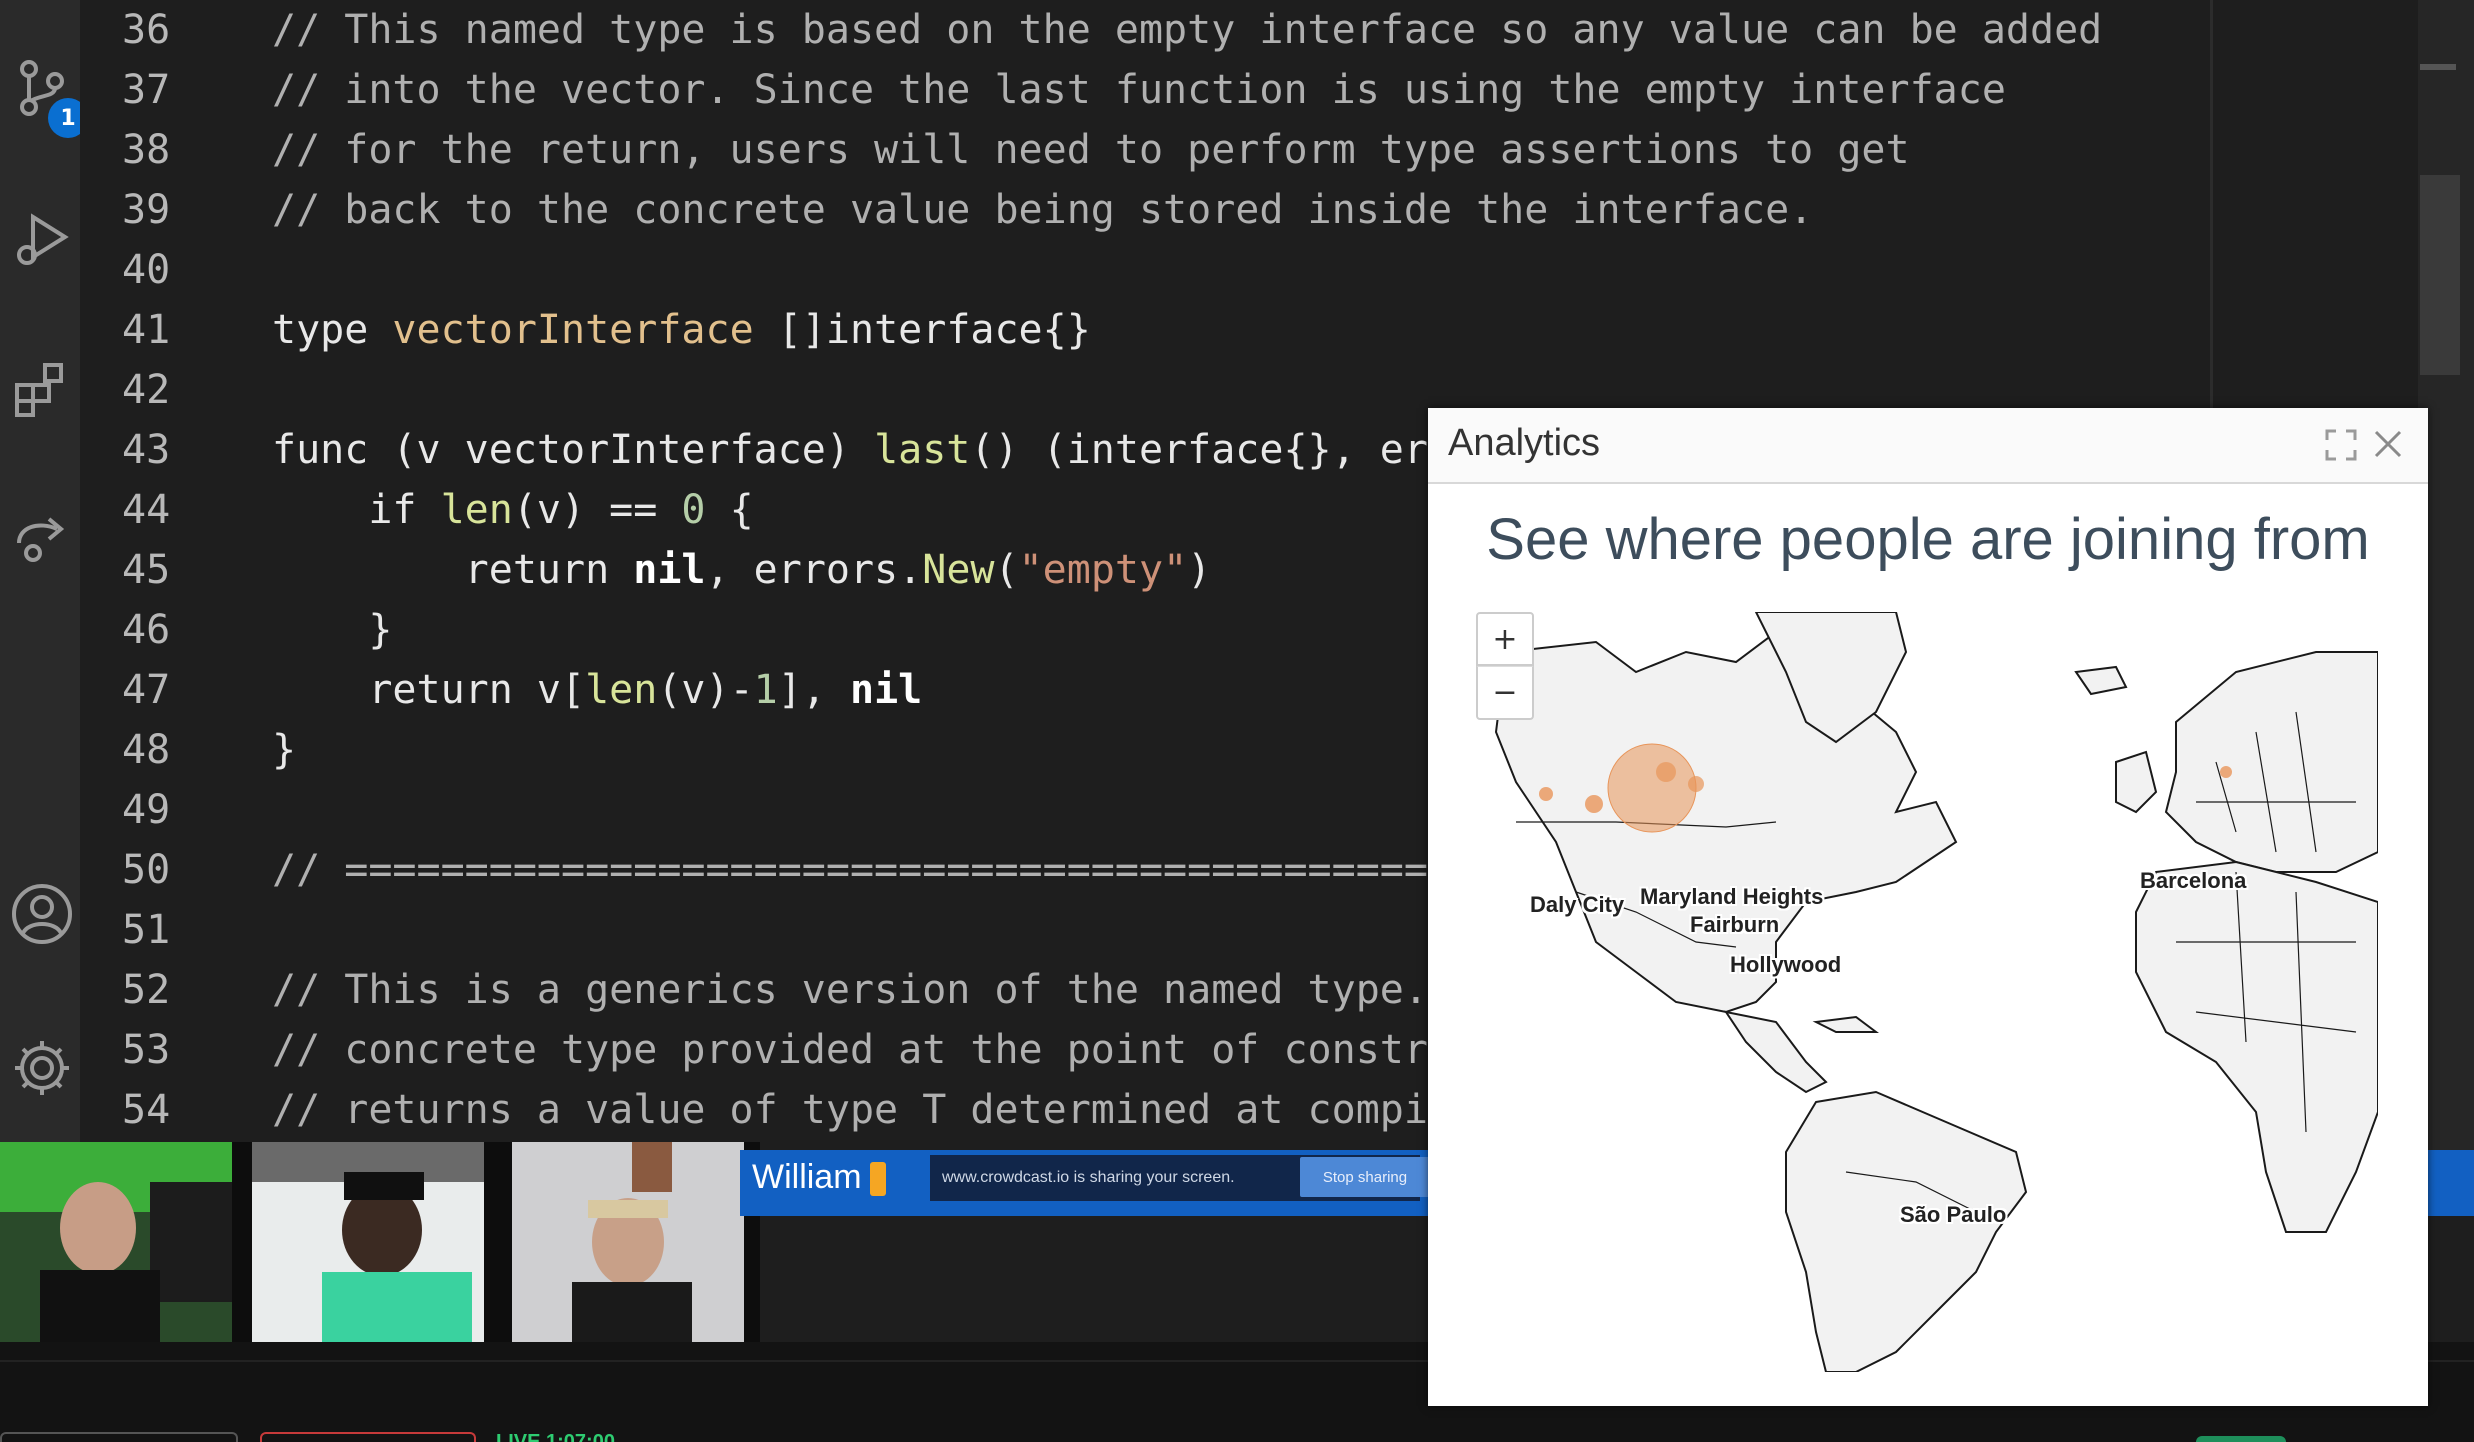 The width and height of the screenshot is (2474, 1442). What do you see at coordinates (2101, 680) in the screenshot?
I see `iceland-land` at bounding box center [2101, 680].